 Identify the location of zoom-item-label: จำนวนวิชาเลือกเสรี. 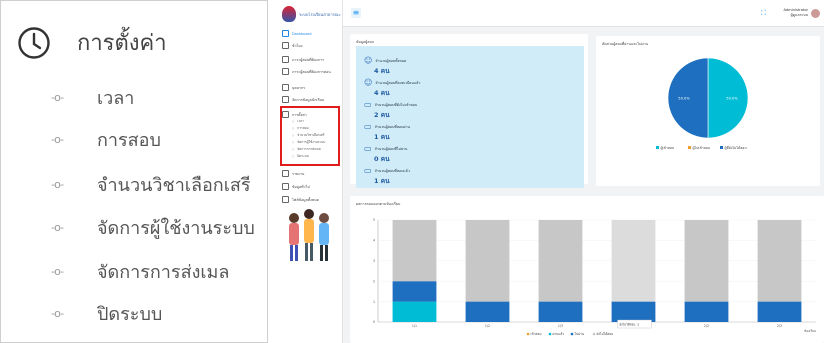
(174, 185).